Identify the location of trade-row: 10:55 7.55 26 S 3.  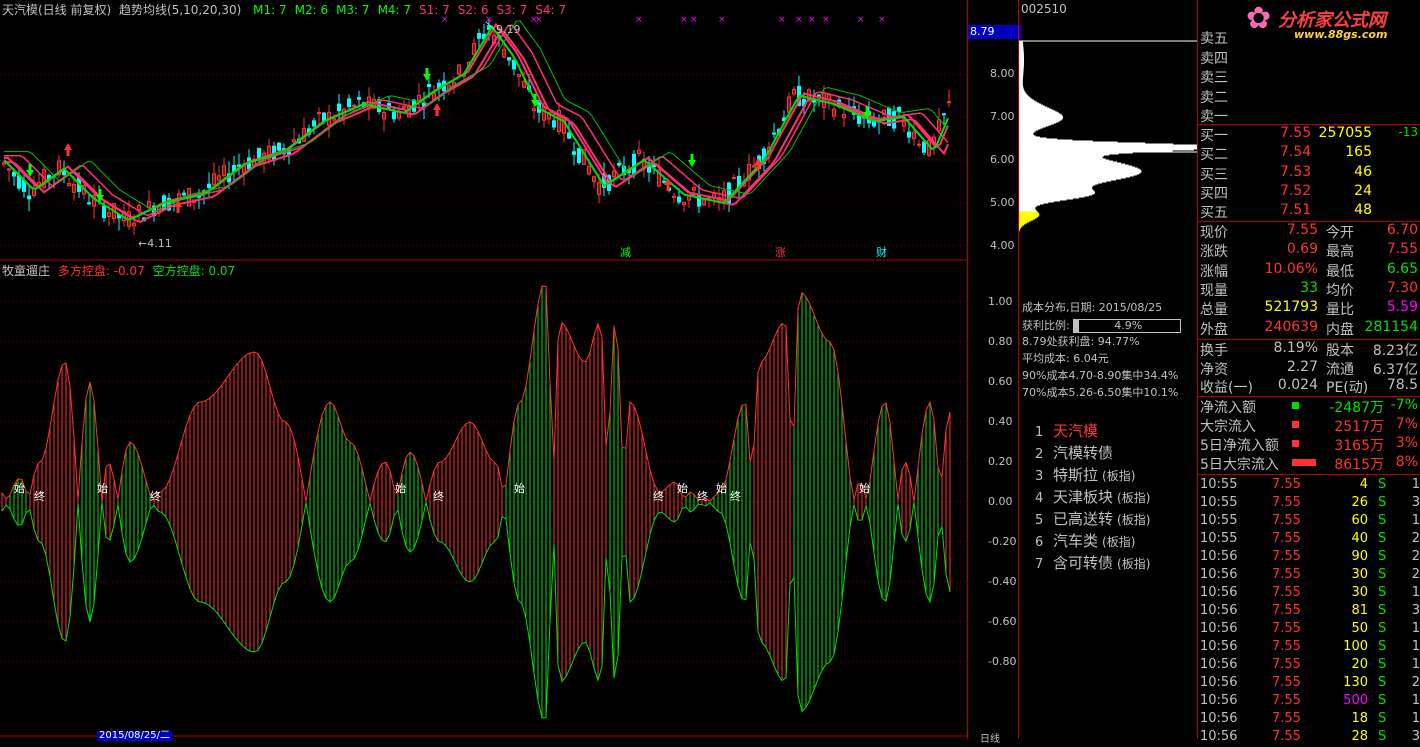
(1310, 504).